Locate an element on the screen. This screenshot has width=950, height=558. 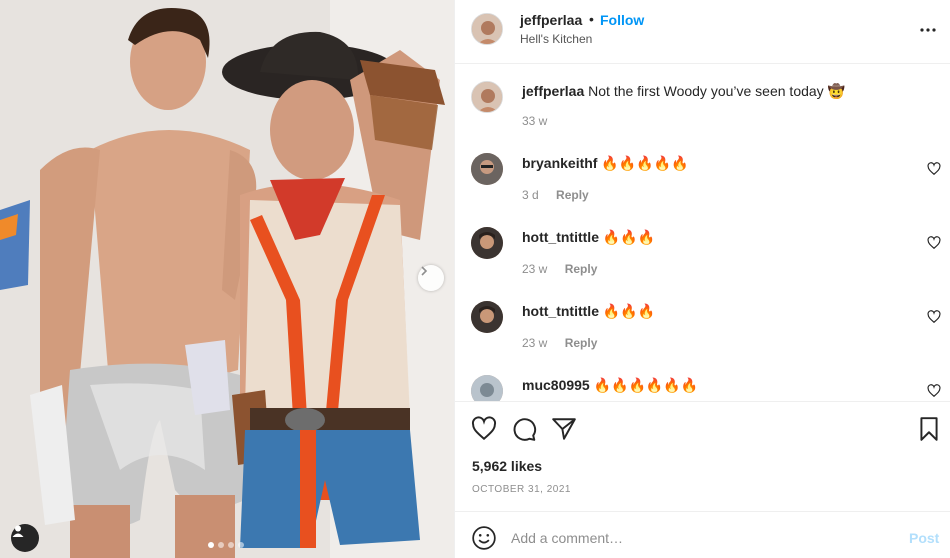
post-header: jeffperlaa • Follow Hell's Kitchen is located at coordinates (702, 32).